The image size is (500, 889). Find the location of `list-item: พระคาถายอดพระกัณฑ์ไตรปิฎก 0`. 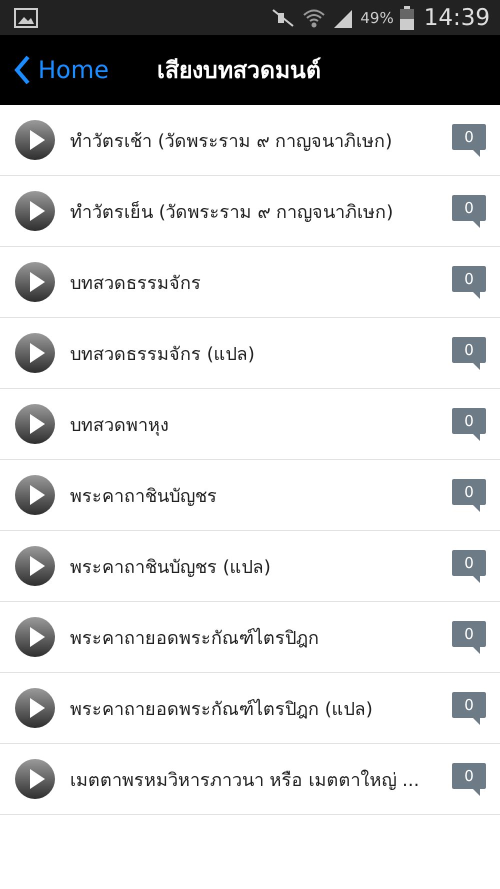

list-item: พระคาถายอดพระกัณฑ์ไตรปิฎก 0 is located at coordinates (250, 637).